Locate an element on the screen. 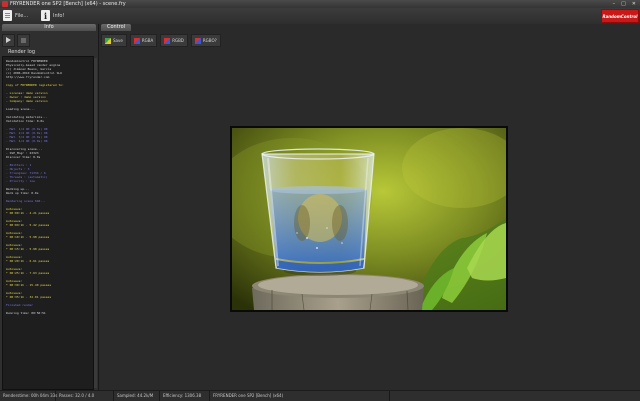  file-icon is located at coordinates (7, 15).